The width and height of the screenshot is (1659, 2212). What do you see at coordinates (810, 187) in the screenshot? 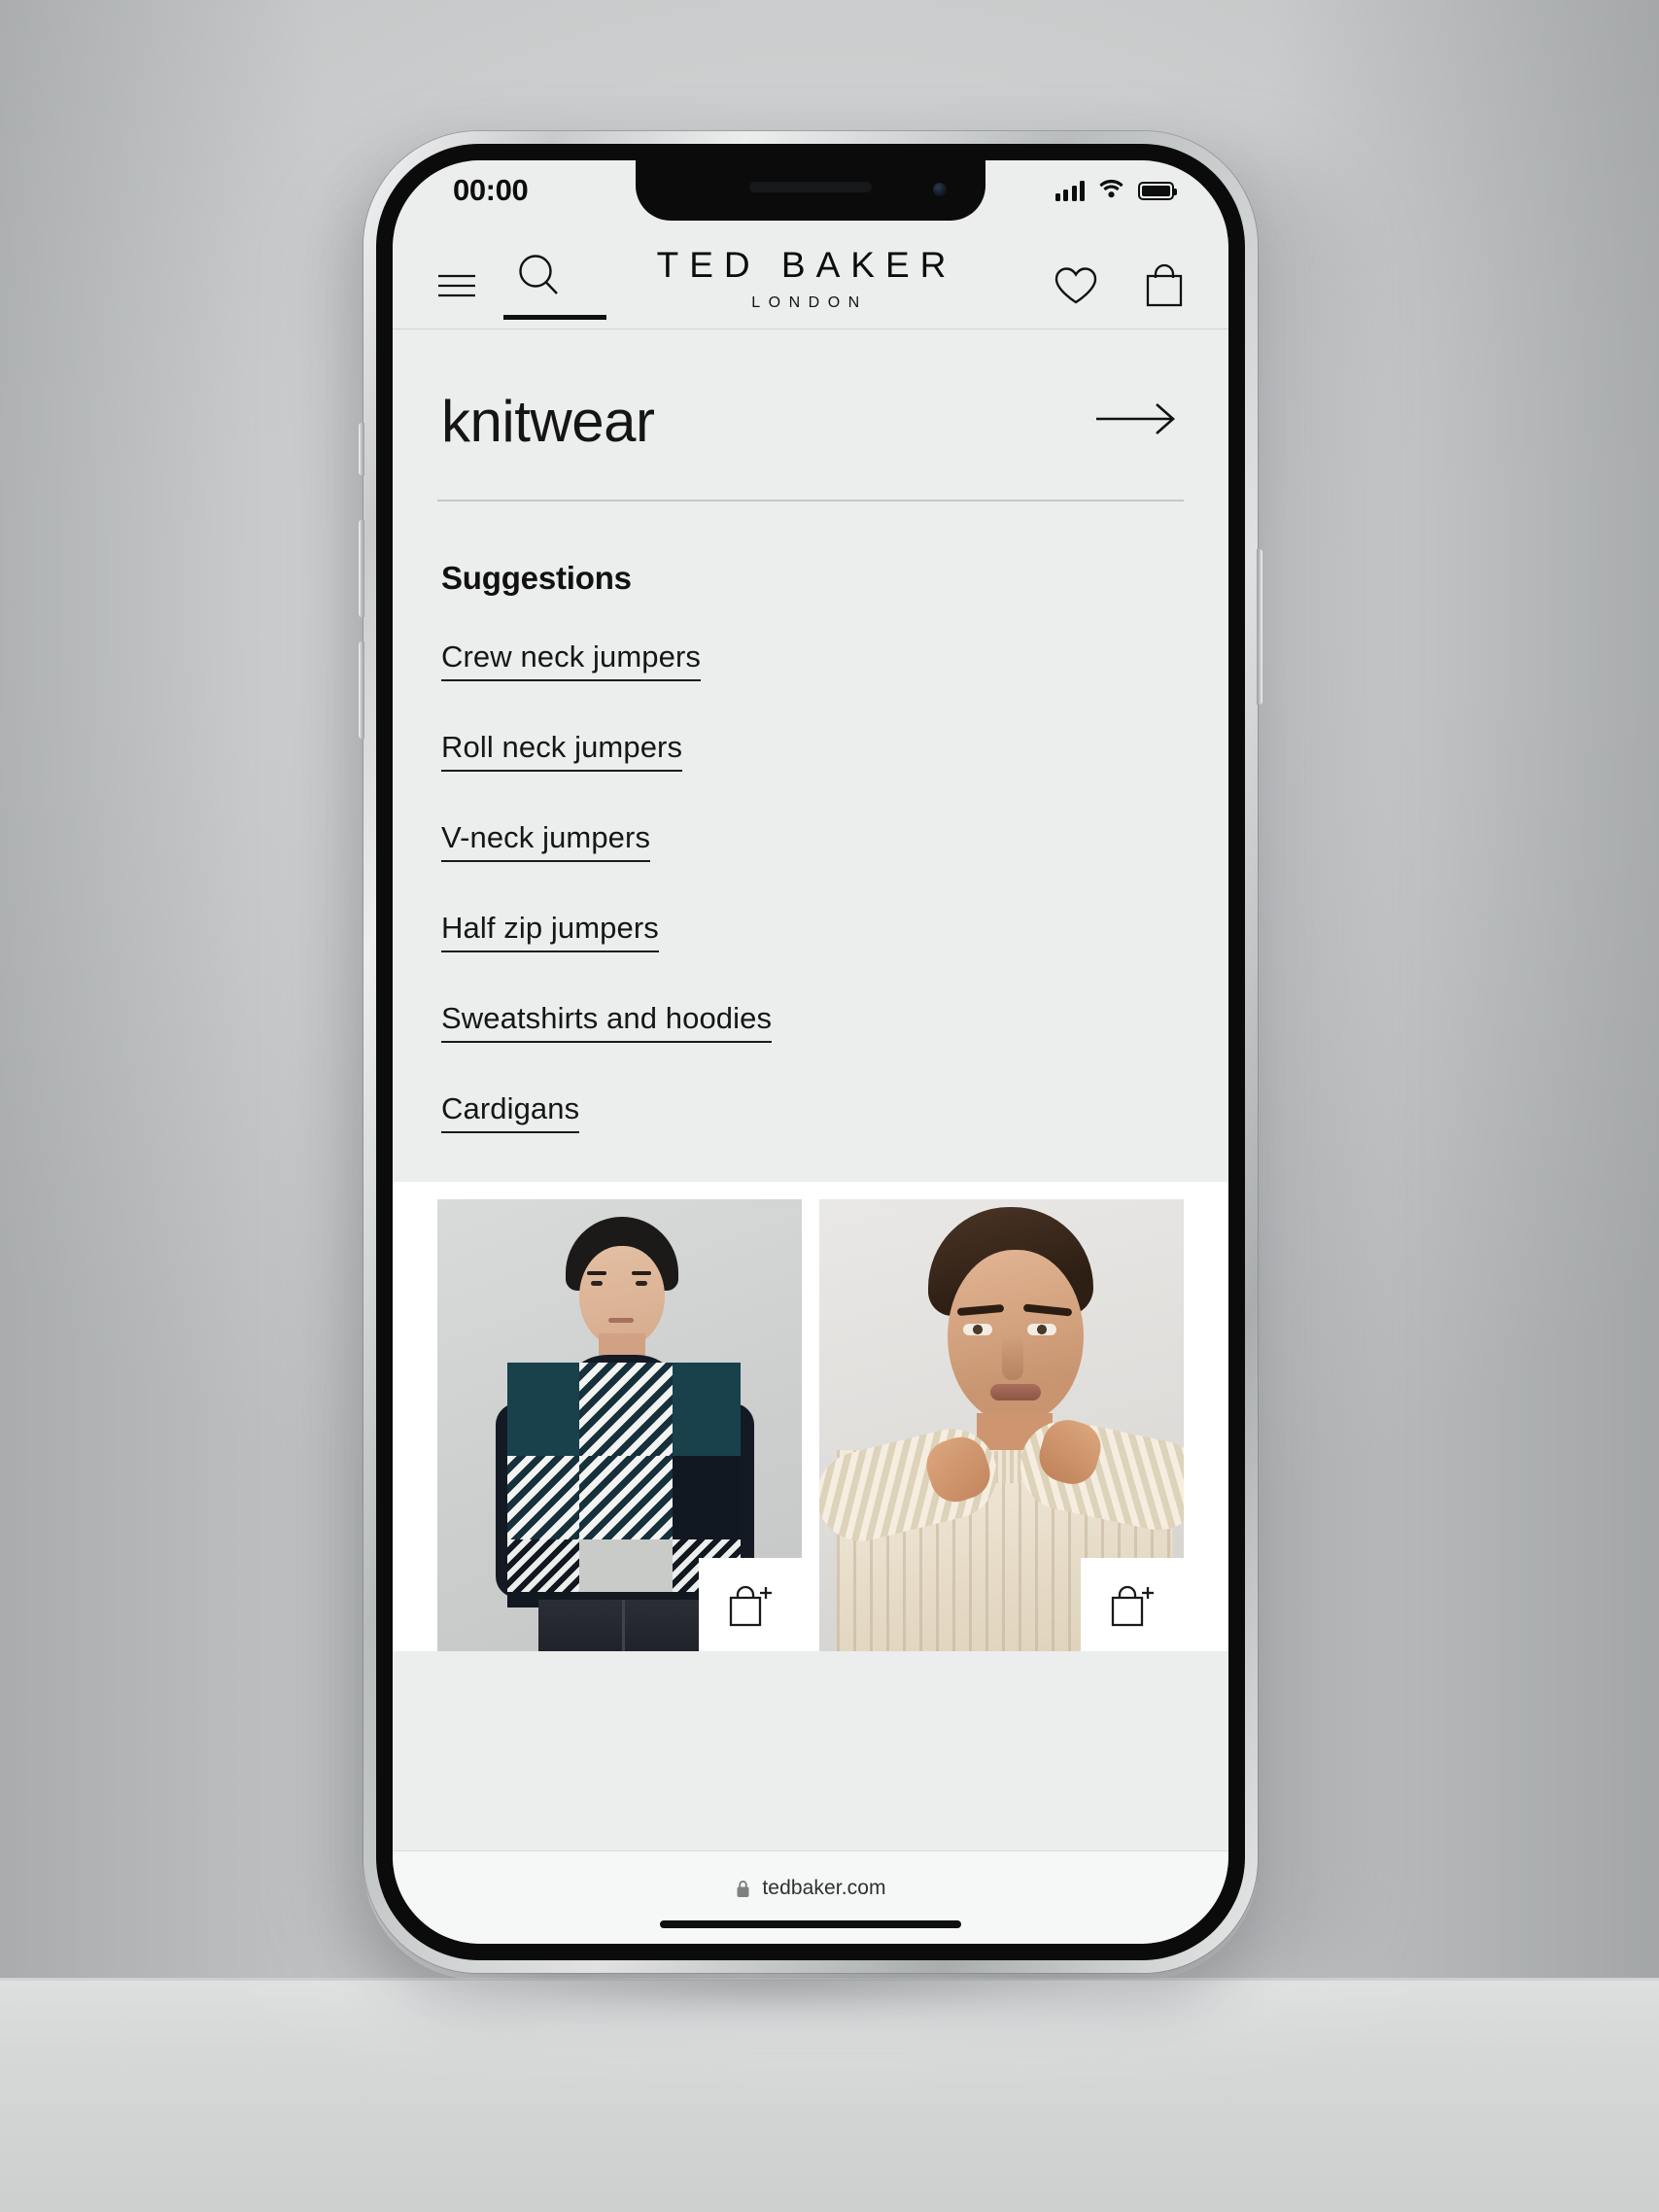
I see `speaker-grille-icon` at bounding box center [810, 187].